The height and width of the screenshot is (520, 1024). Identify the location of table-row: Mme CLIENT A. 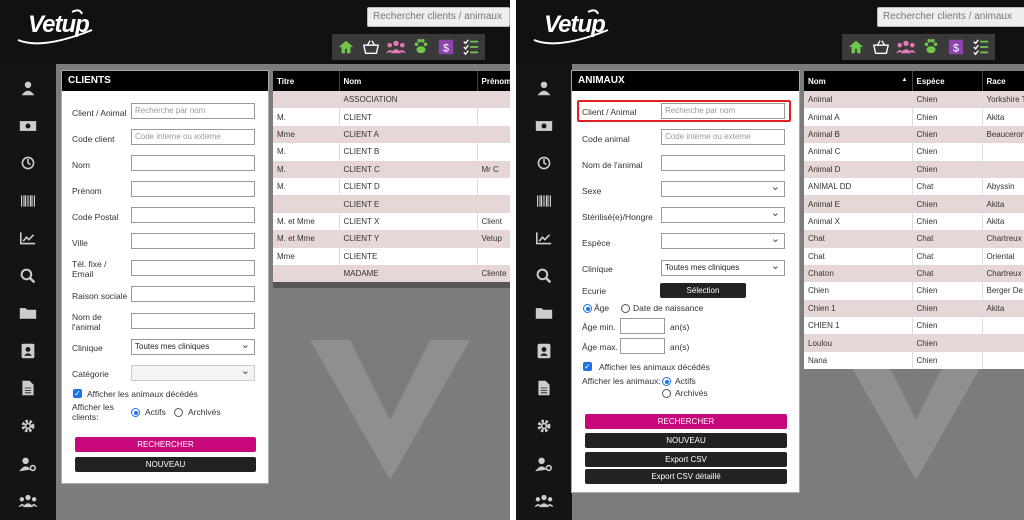
(391, 134).